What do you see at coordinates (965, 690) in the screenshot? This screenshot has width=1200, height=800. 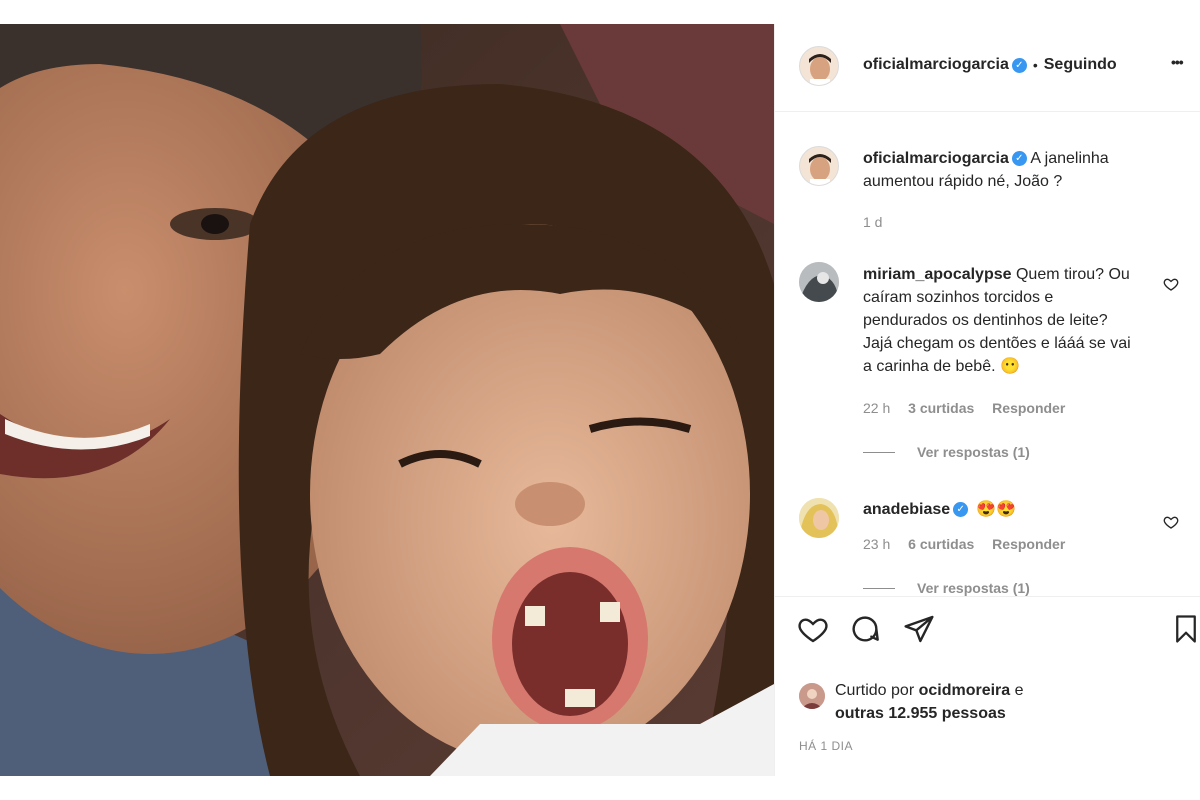 I see `liked-by-user: ocidmoreira` at bounding box center [965, 690].